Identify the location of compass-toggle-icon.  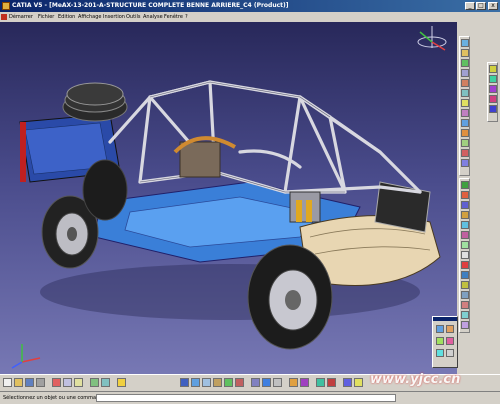
(331, 382).